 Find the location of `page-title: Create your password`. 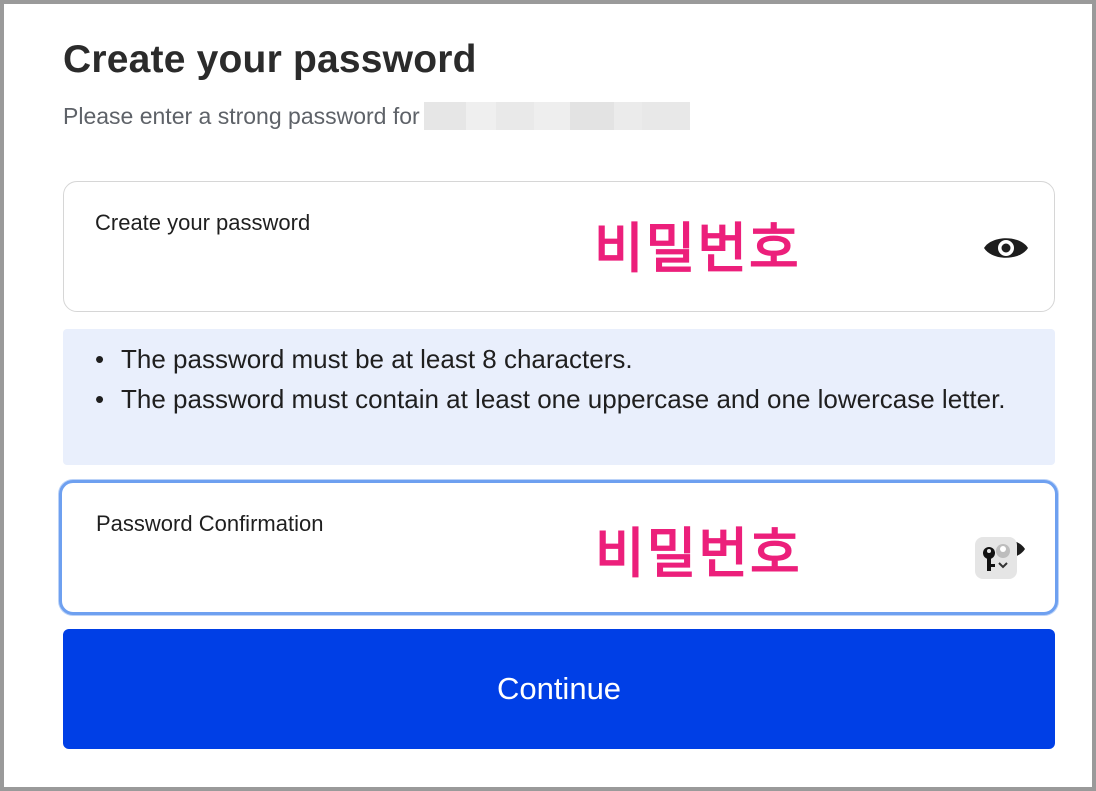

page-title: Create your password is located at coordinates (270, 59).